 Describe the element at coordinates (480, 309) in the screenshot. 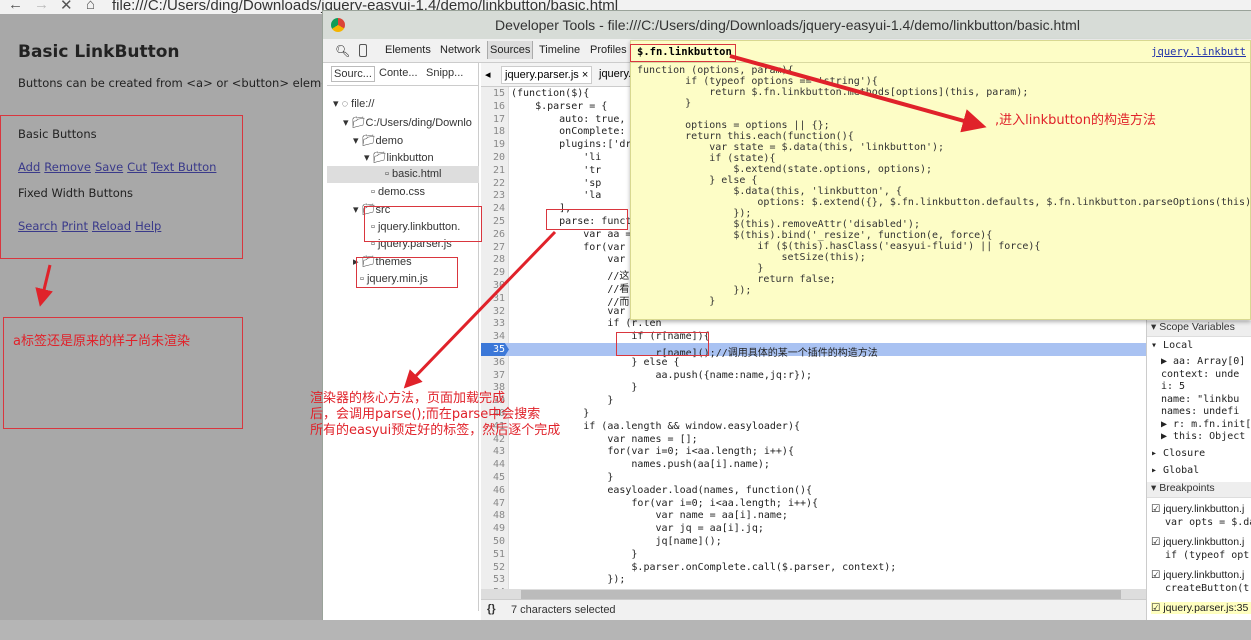

I see `arrow-to-parse-note` at that location.